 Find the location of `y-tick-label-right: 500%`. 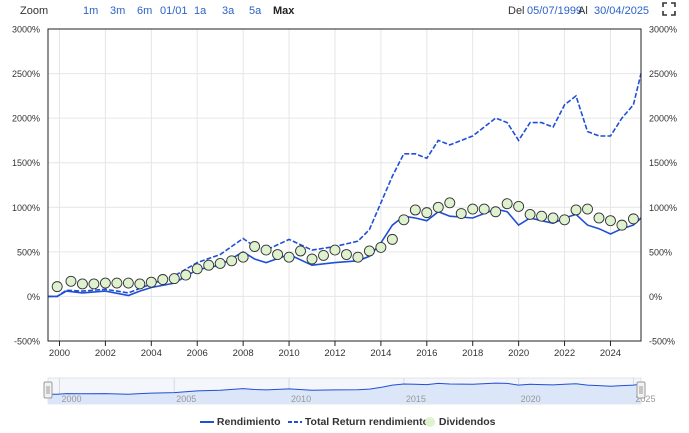

y-tick-label-right: 500% is located at coordinates (660, 252).